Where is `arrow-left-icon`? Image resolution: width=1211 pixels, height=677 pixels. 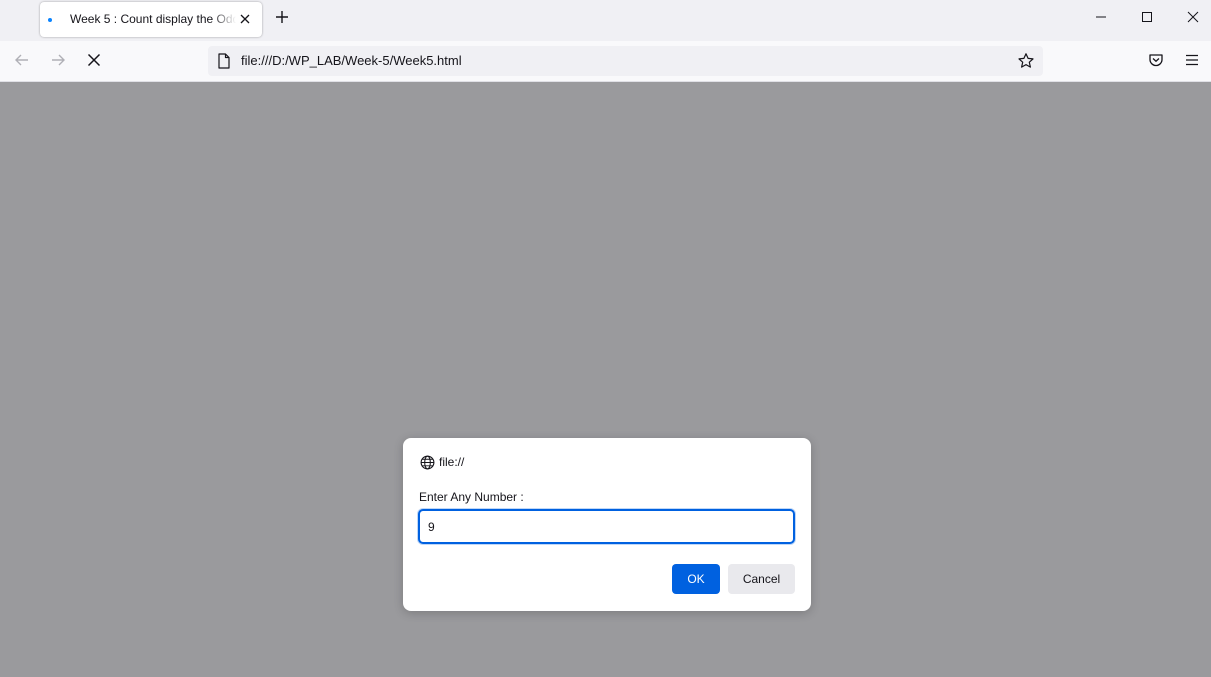 arrow-left-icon is located at coordinates (22, 62).